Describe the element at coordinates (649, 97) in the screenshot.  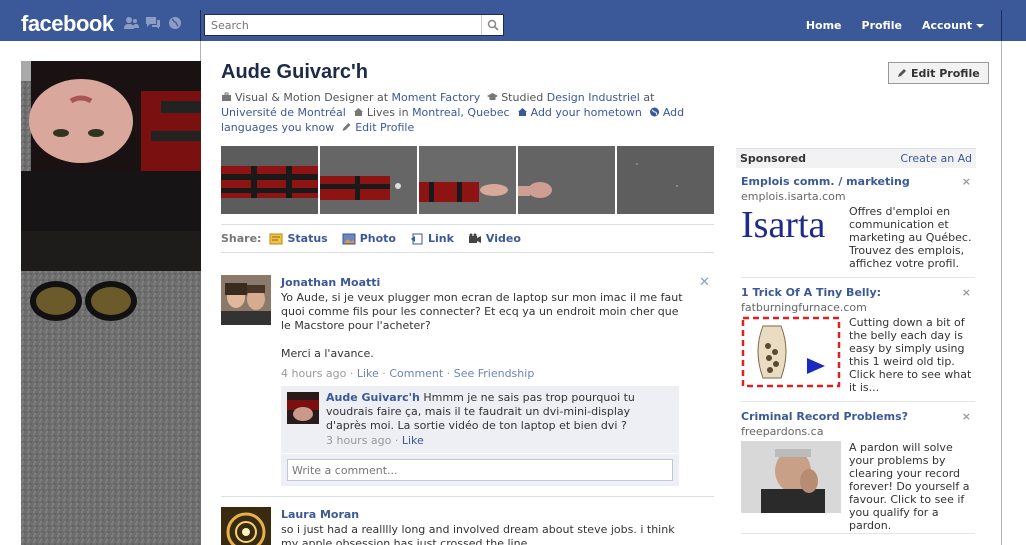
I see `studied-at: at` at that location.